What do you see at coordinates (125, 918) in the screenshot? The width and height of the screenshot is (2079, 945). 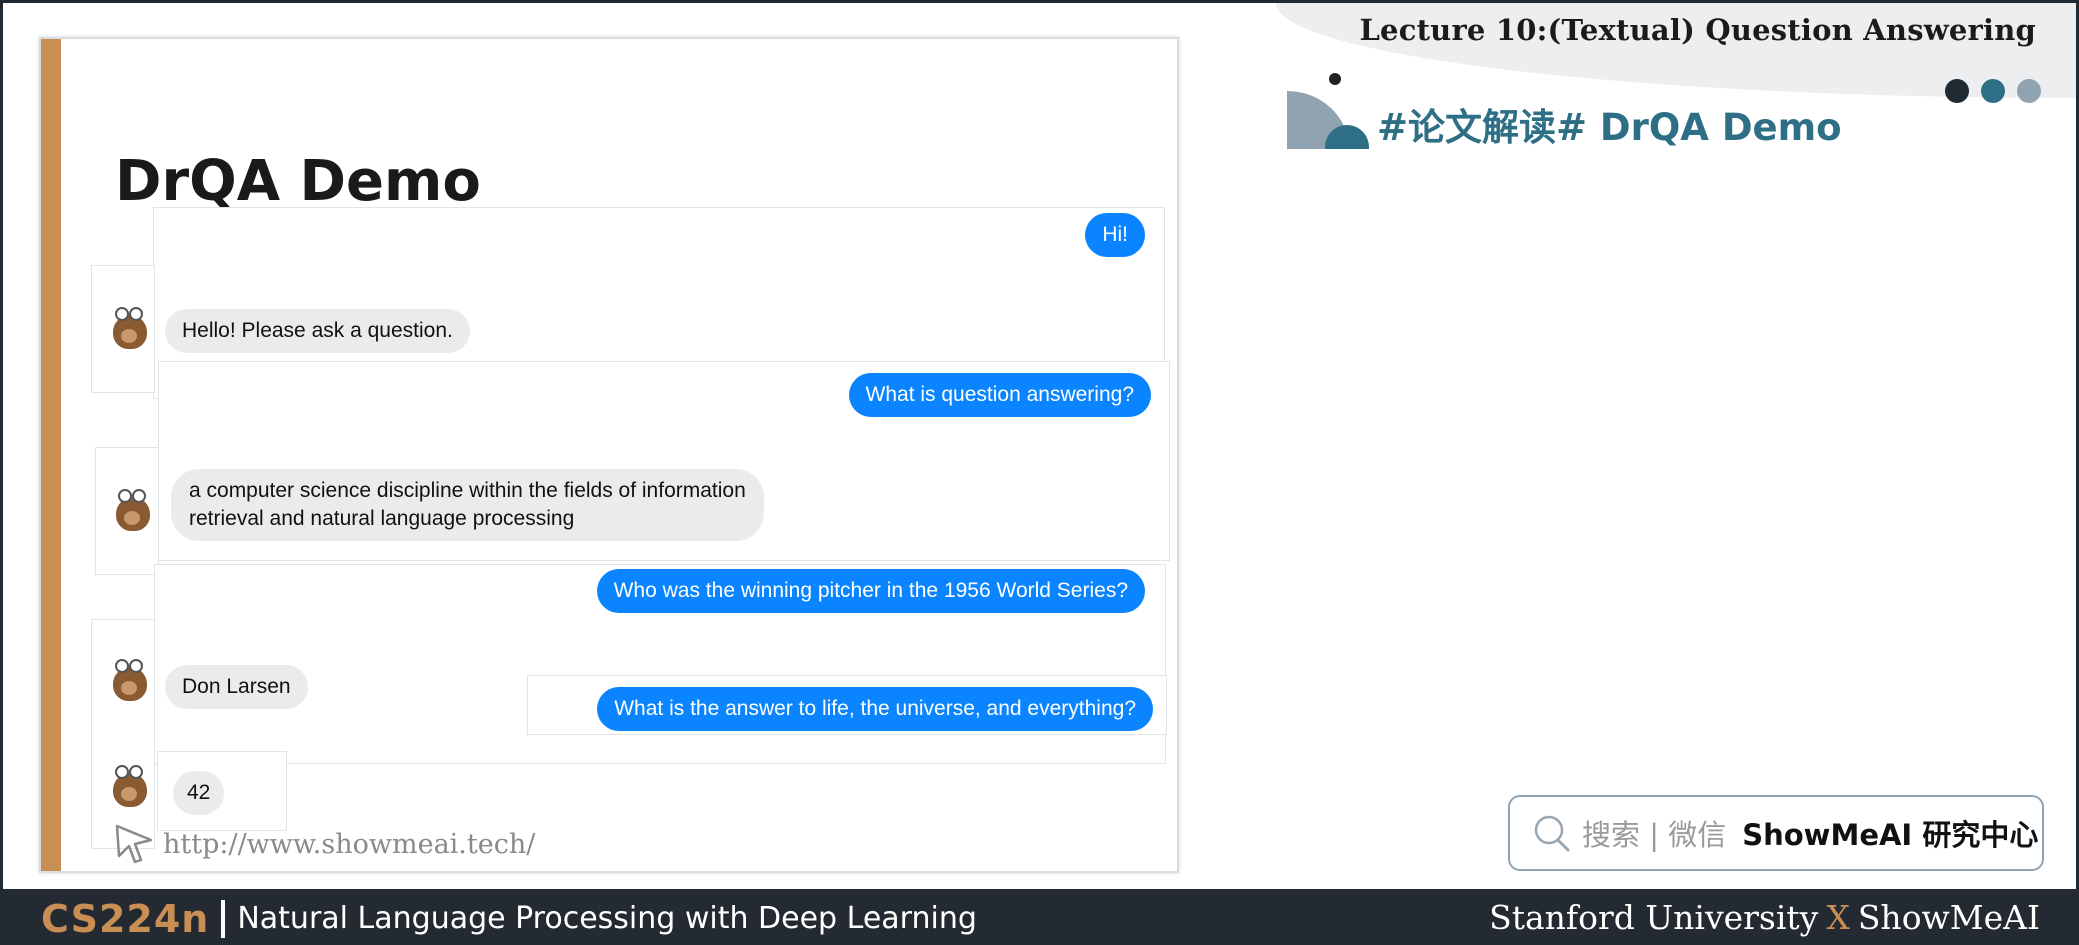 I see `course-code: CS224n` at bounding box center [125, 918].